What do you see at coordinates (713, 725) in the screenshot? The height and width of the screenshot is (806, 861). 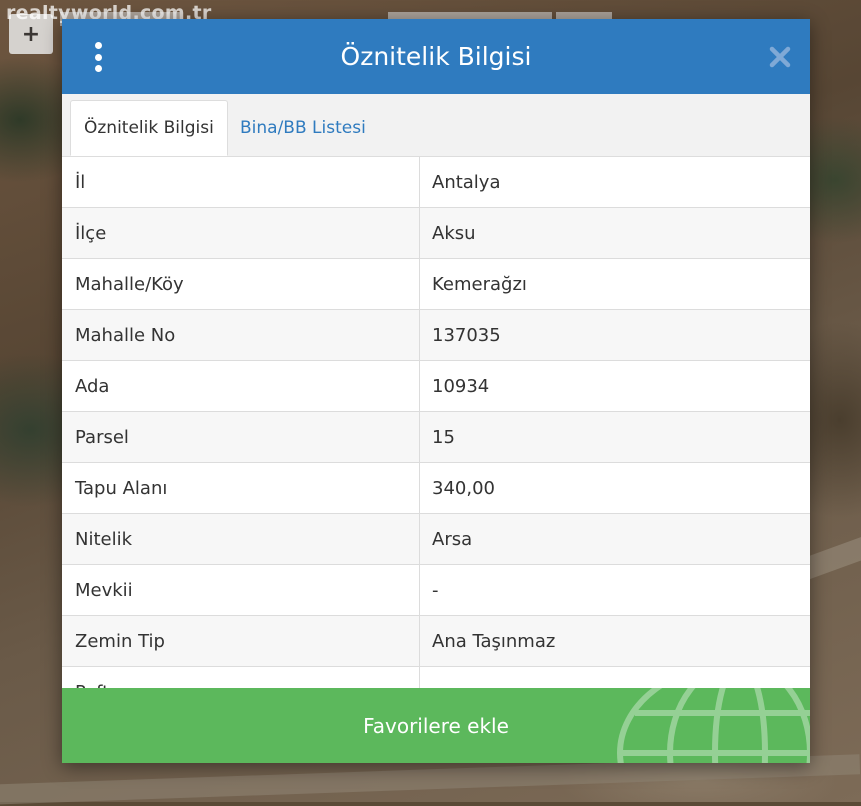 I see `globe-watermark-icon` at bounding box center [713, 725].